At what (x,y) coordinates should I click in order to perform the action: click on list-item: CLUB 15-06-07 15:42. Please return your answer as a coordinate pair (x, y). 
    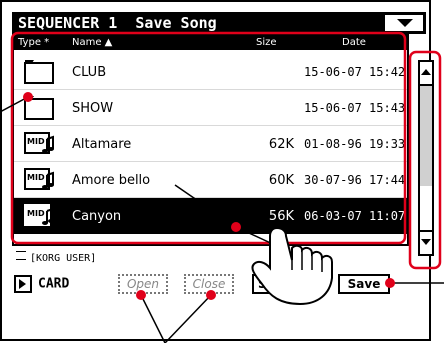
    Looking at the image, I should click on (210, 72).